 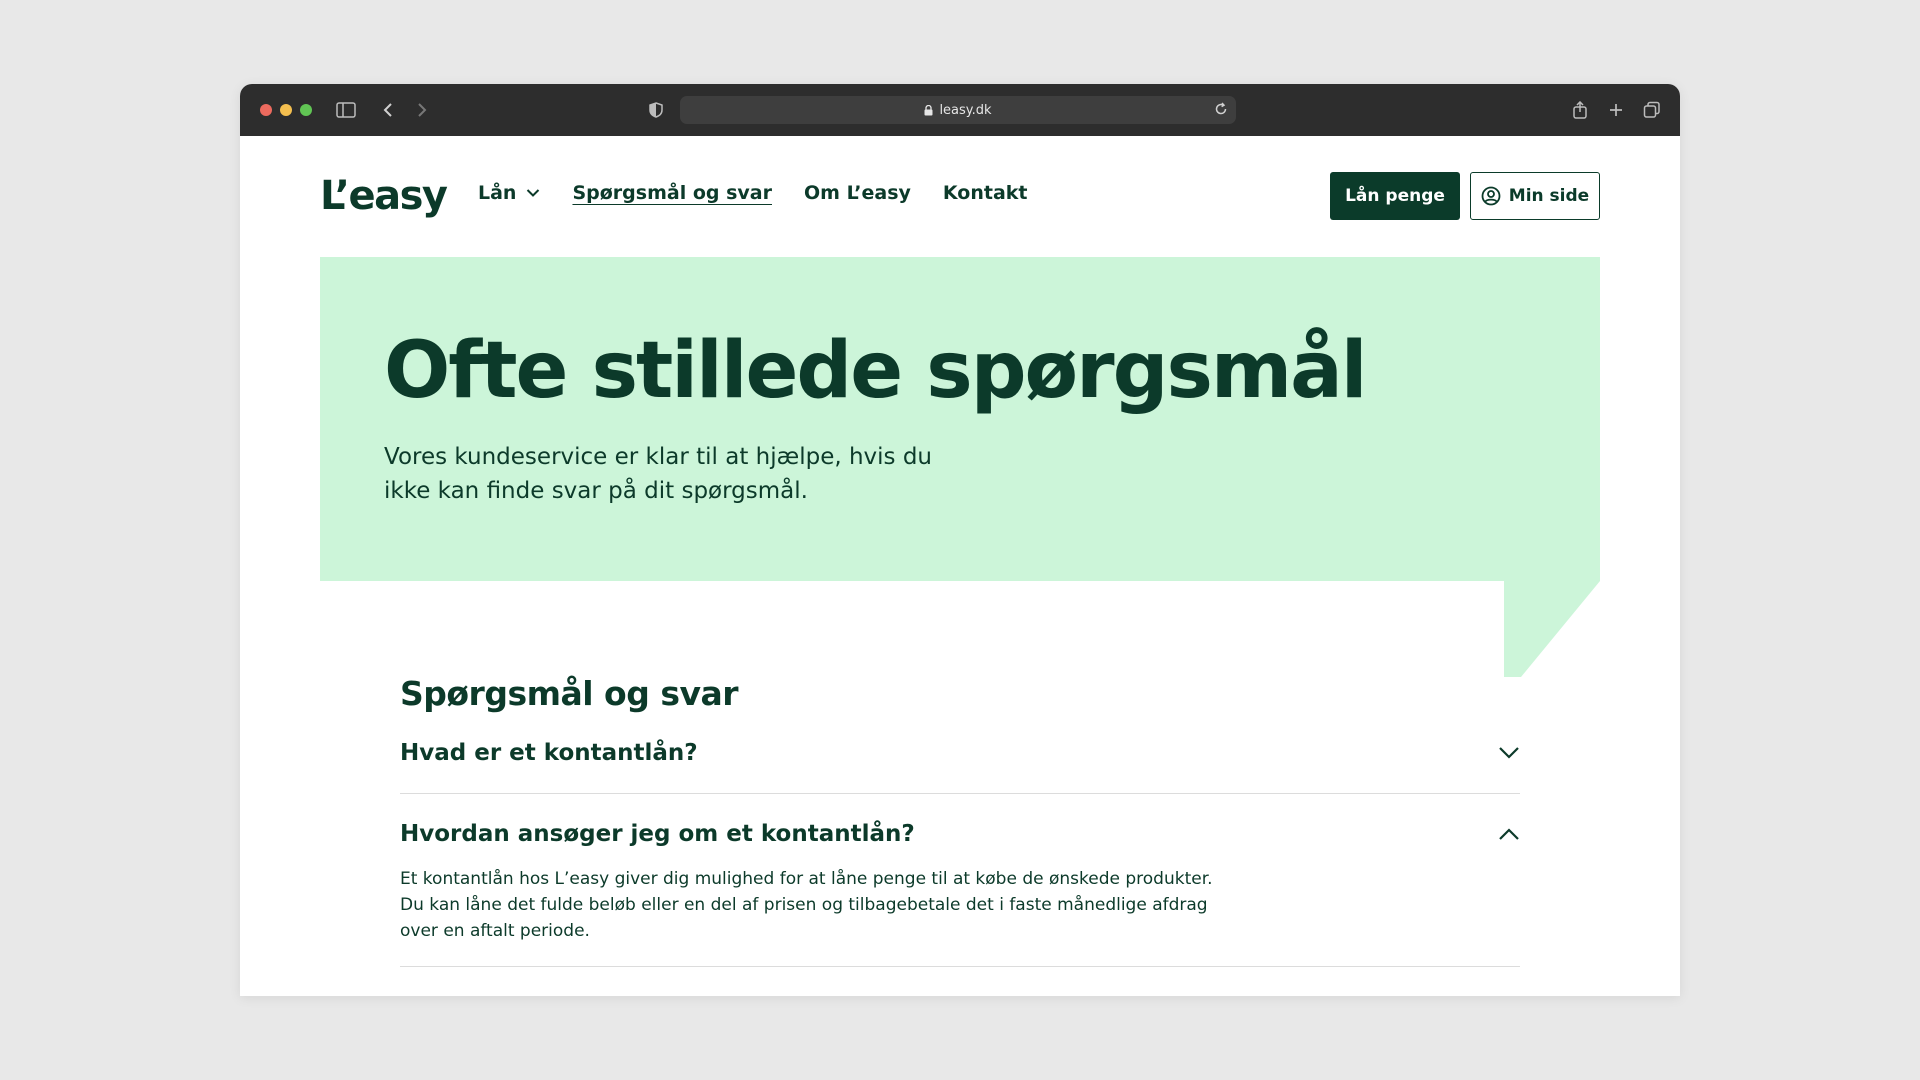 I want to click on minimize-window-button, so click(x=286, y=110).